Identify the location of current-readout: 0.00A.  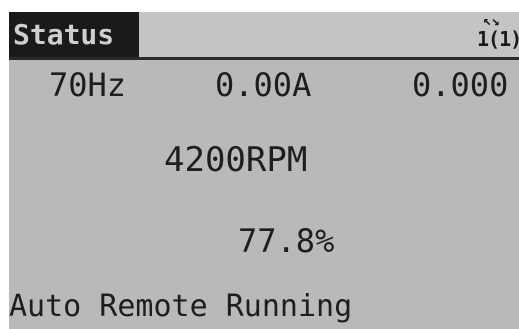
(263, 85).